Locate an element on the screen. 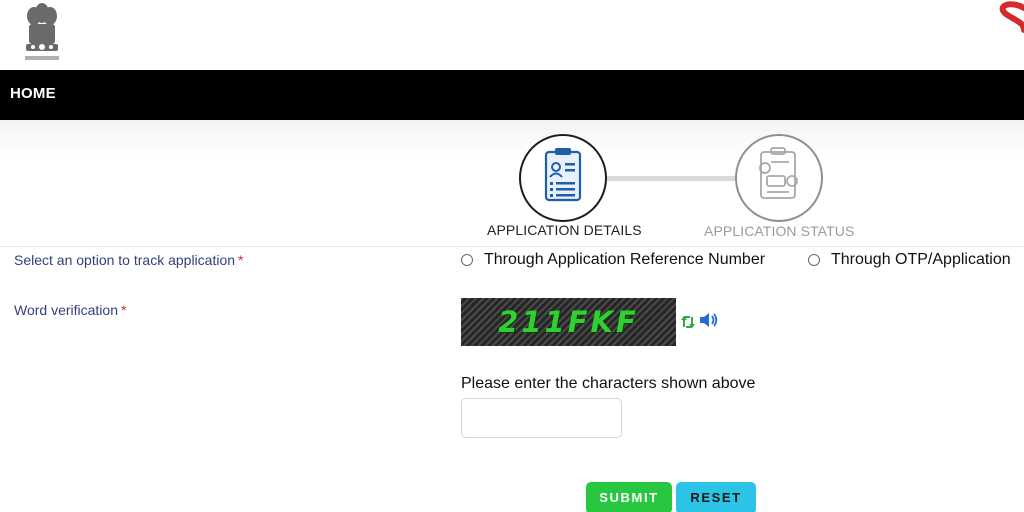 This screenshot has height=512, width=1024. captcha-image: 211FKF is located at coordinates (568, 322).